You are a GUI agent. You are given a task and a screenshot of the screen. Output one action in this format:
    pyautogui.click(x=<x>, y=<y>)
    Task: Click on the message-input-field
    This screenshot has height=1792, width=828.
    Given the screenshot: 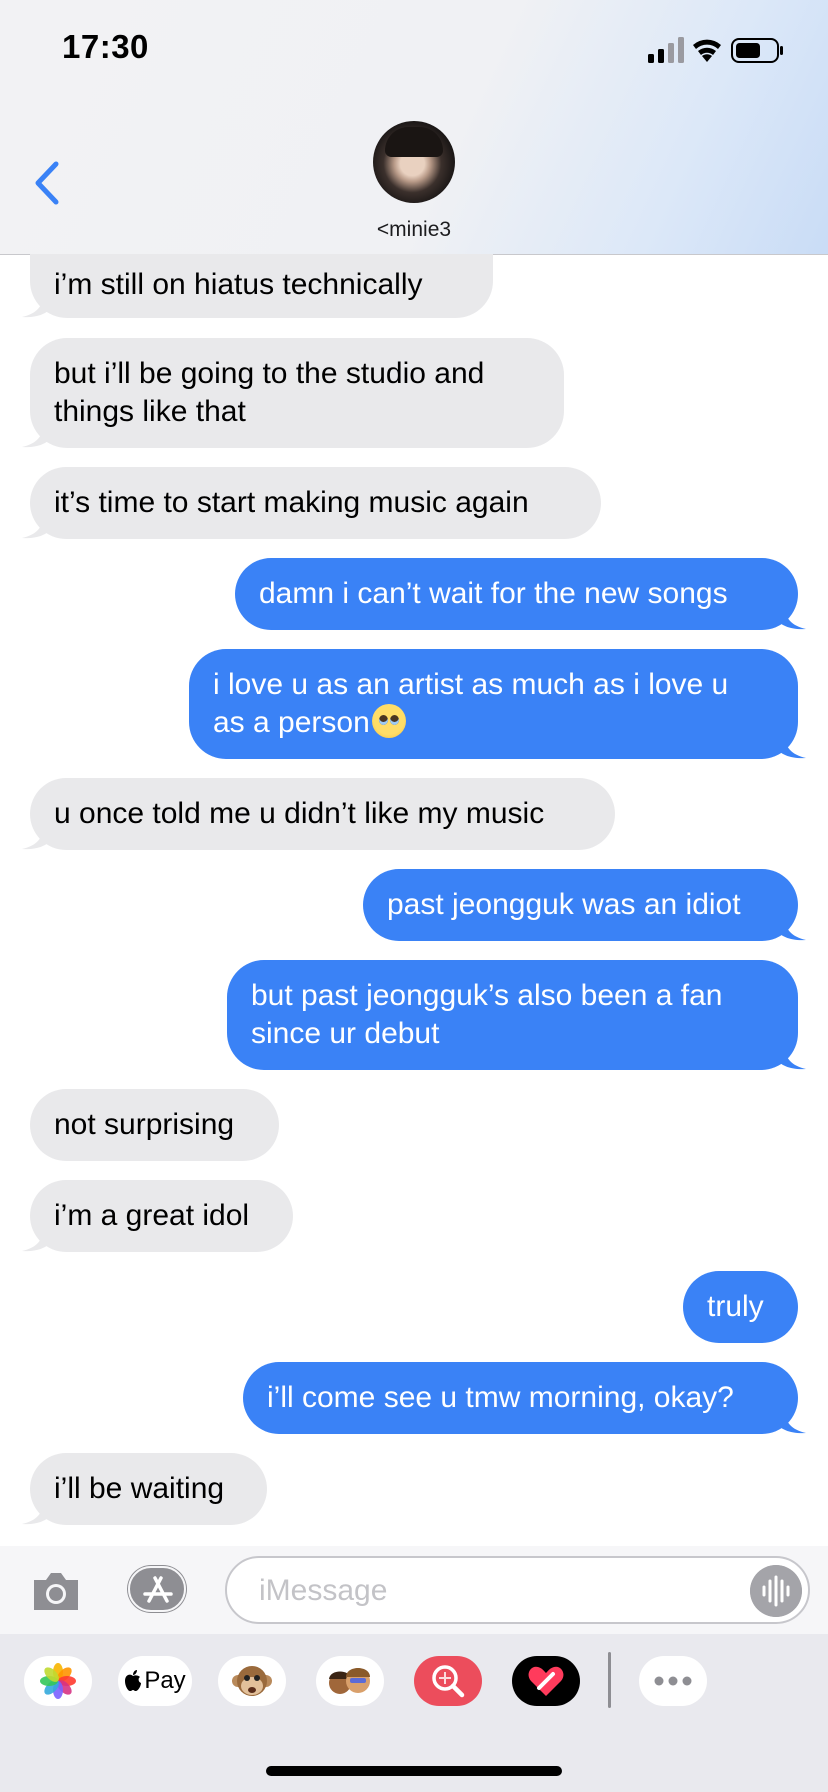 What is the action you would take?
    pyautogui.click(x=517, y=1590)
    